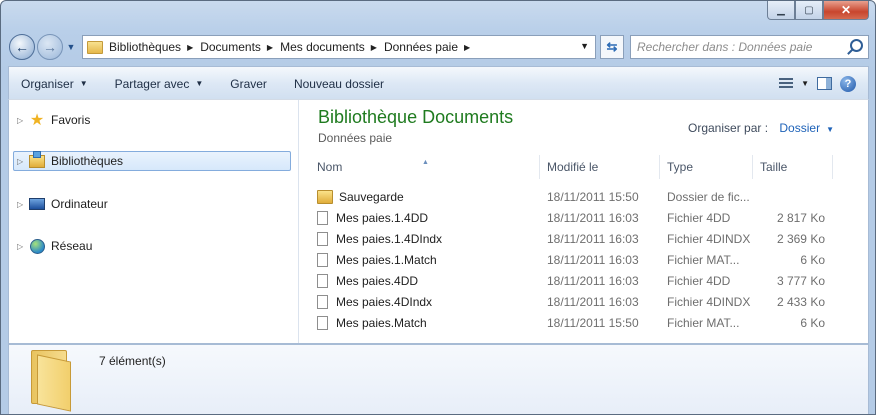 The image size is (876, 415). I want to click on sort-ascending-icon: ▲, so click(425, 162).